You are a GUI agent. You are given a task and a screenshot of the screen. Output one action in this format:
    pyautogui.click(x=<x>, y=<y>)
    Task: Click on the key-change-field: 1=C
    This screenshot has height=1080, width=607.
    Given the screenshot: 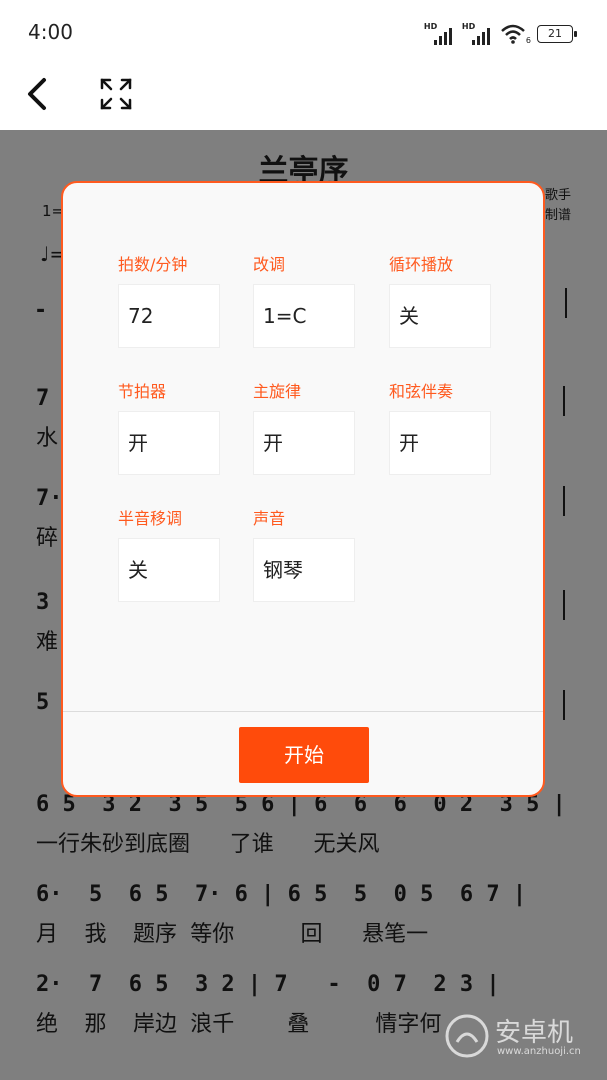 What is the action you would take?
    pyautogui.click(x=304, y=316)
    